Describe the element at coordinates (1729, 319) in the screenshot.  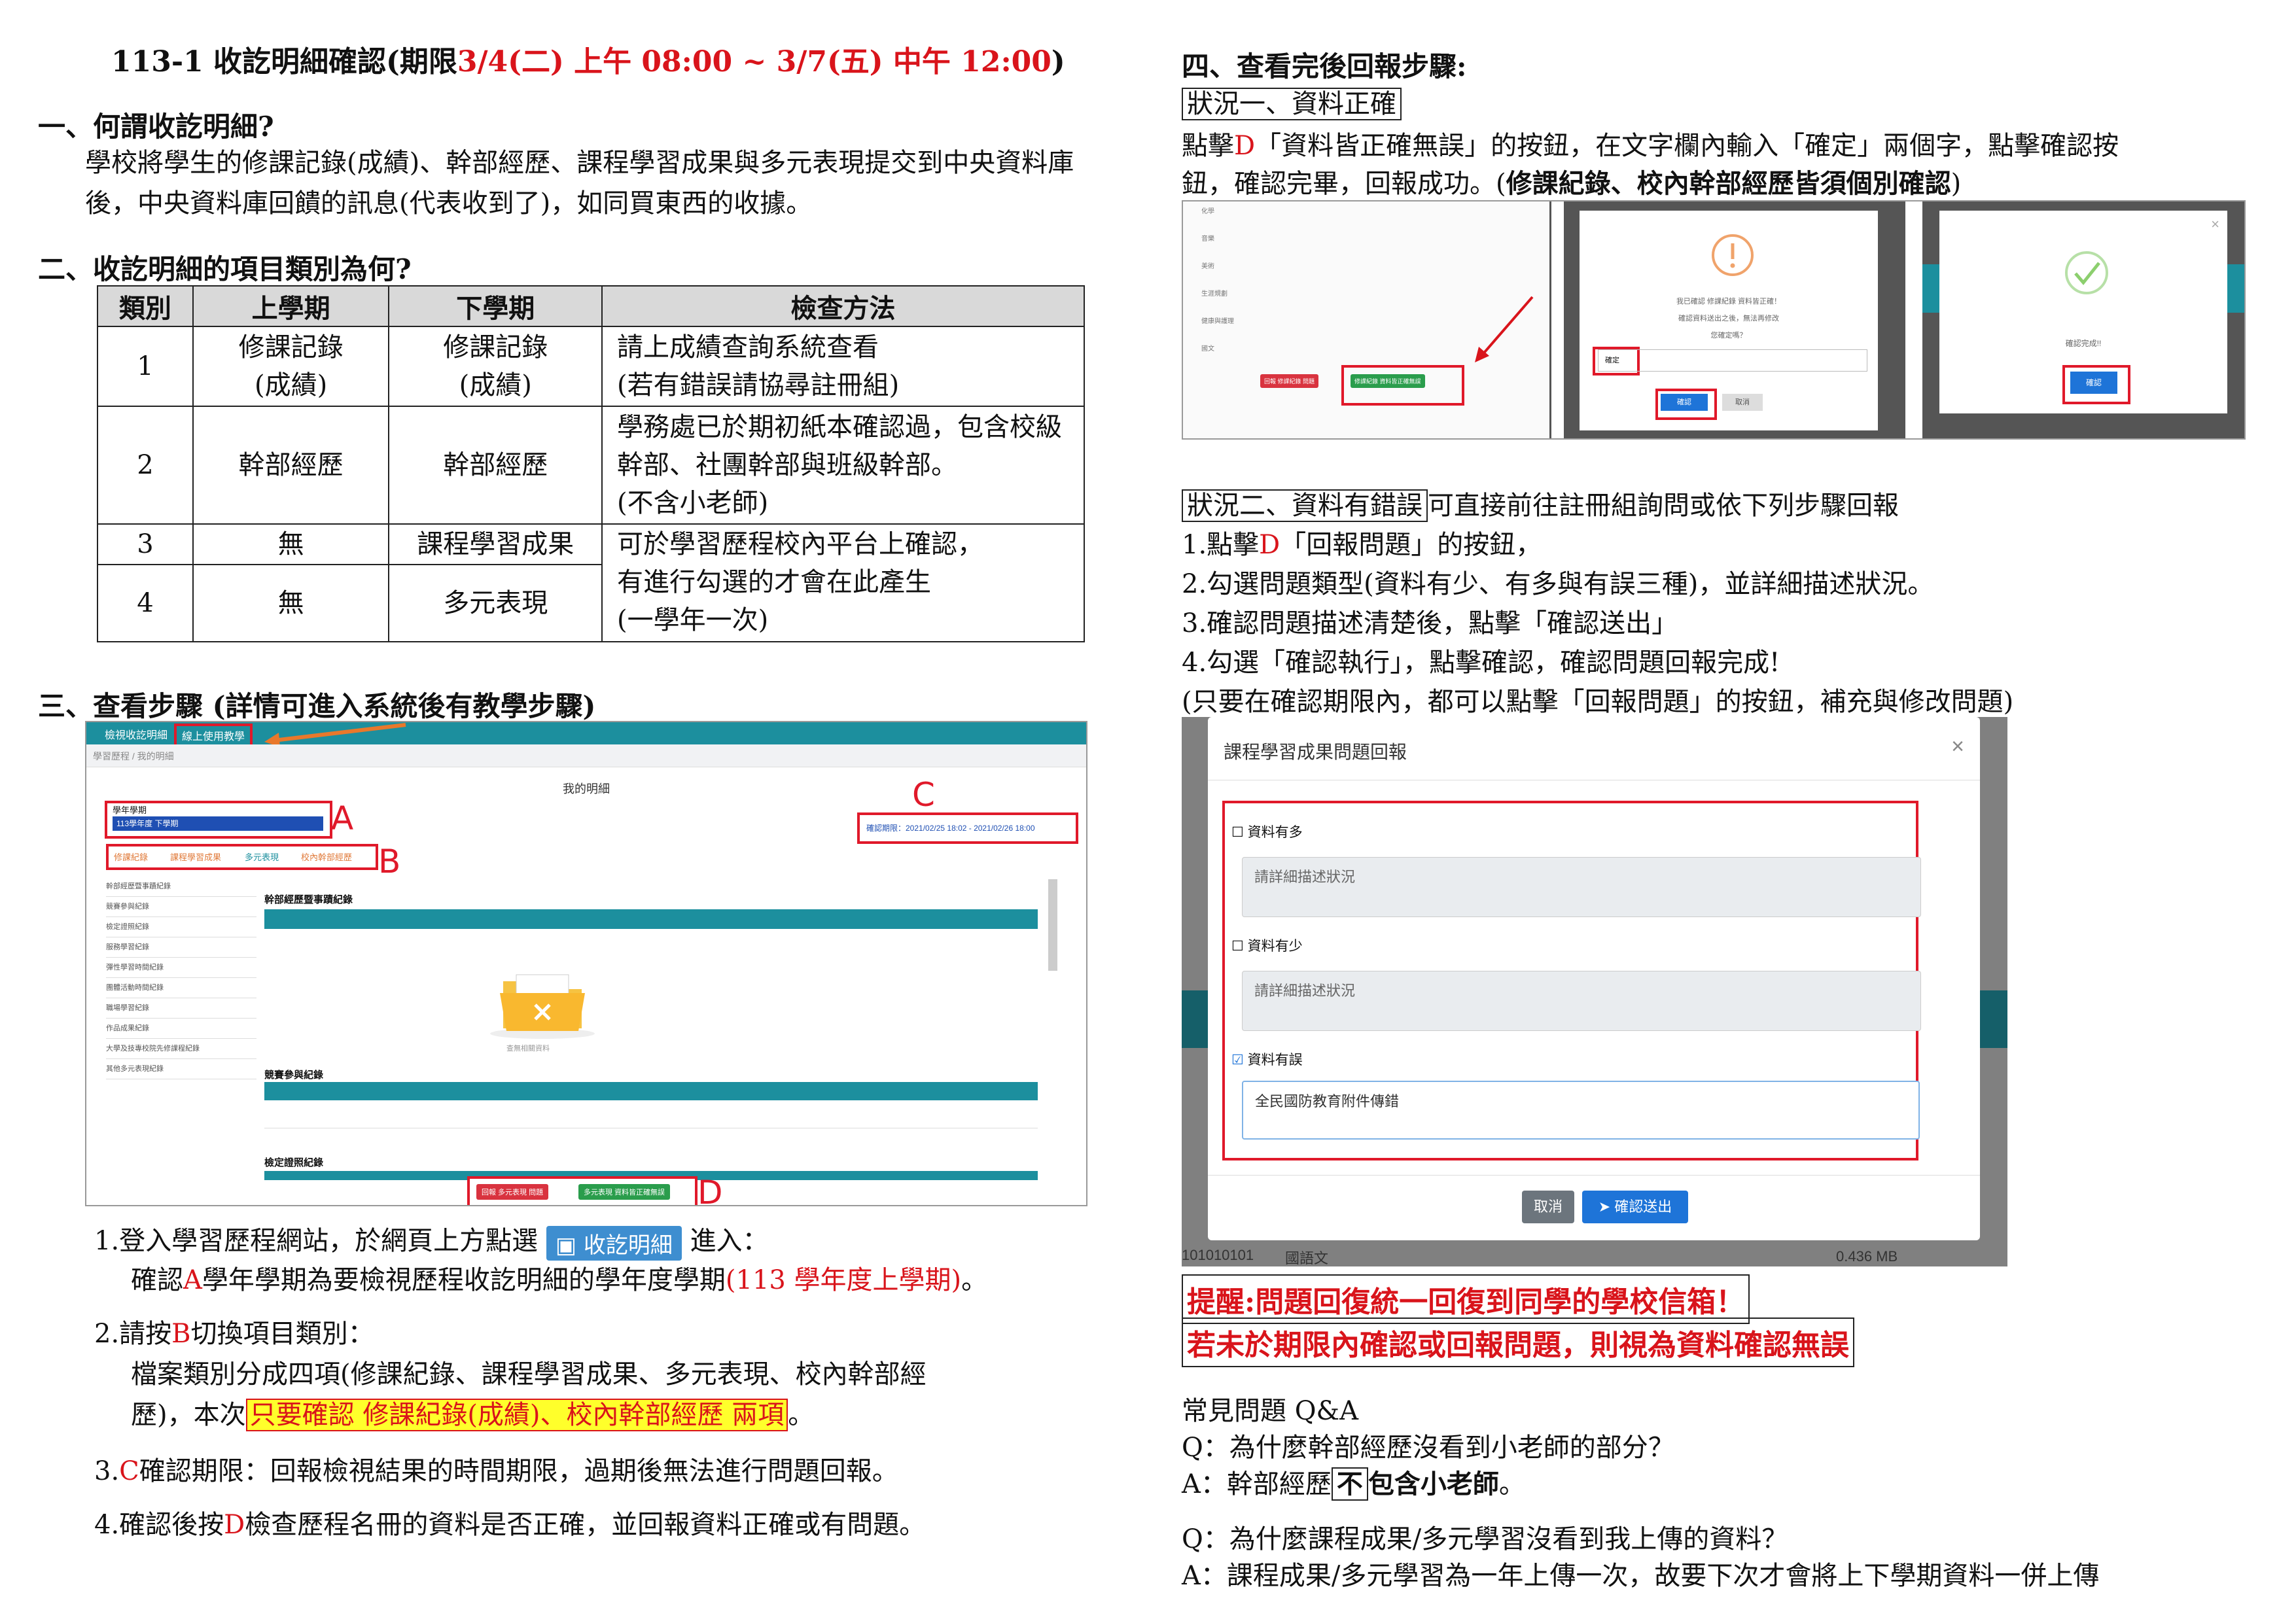
I see `confirm-message: 我已確認 修課紀錄 資料皆正確！ 確認資料送出之後，無法再修改 您確定嗎？` at that location.